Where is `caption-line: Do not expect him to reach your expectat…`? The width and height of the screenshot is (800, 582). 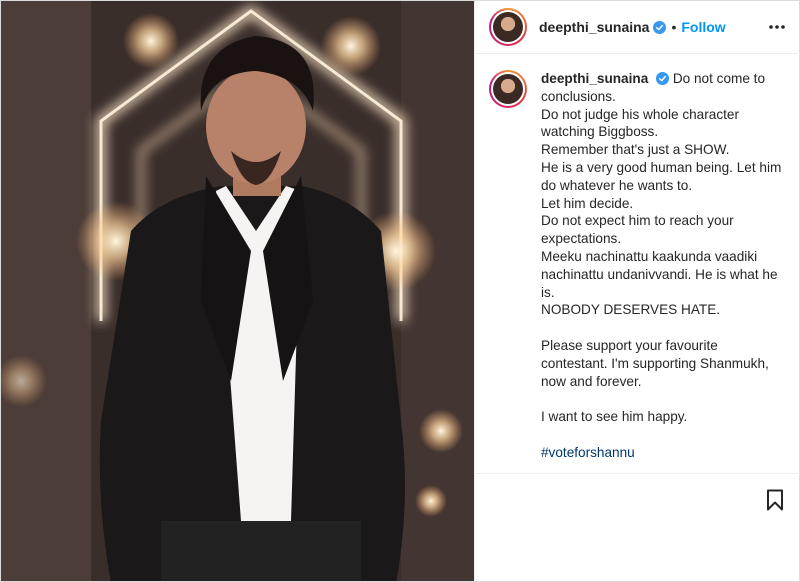
caption-line: Do not expect him to reach your expectat… is located at coordinates (639, 230).